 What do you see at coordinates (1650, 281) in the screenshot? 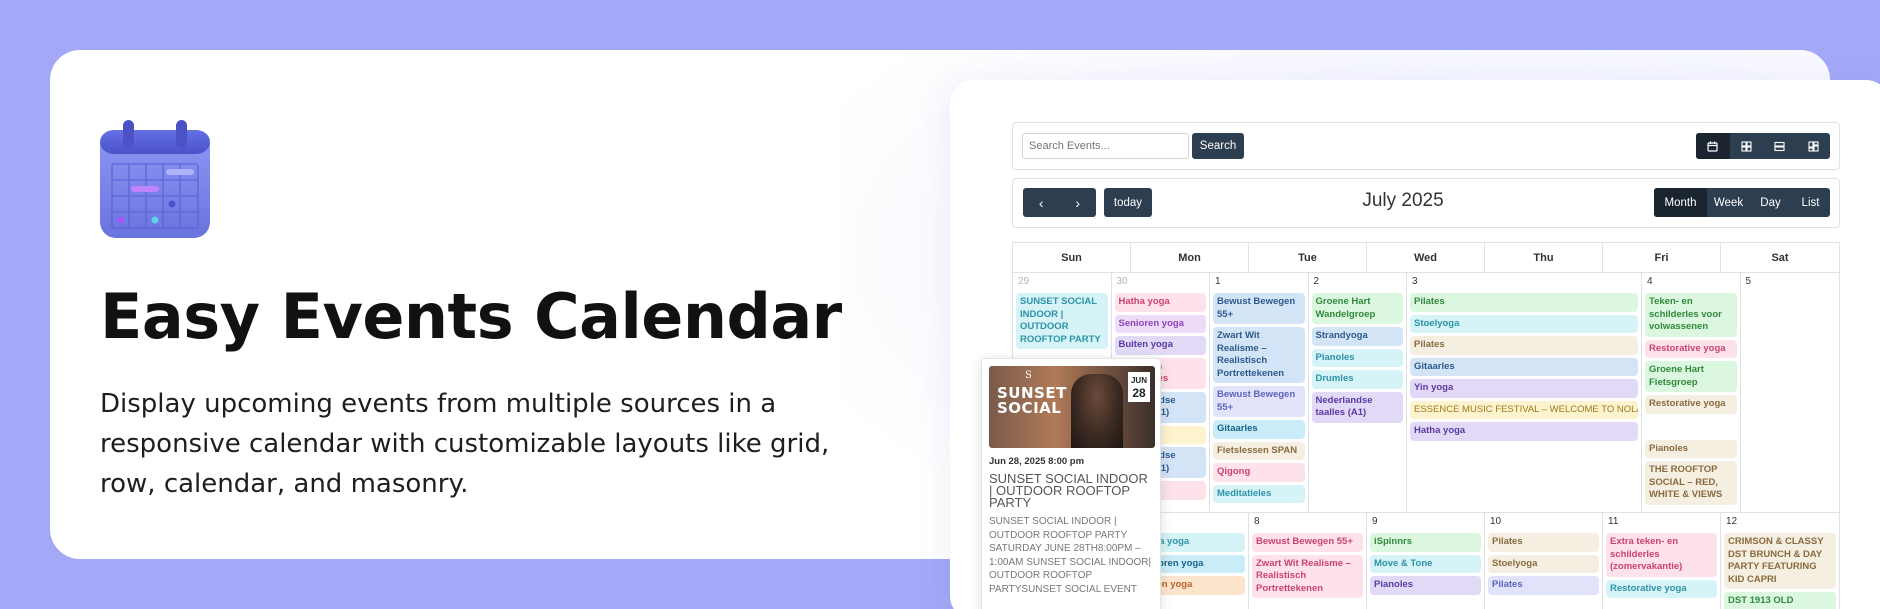
I see `day-number: 4` at bounding box center [1650, 281].